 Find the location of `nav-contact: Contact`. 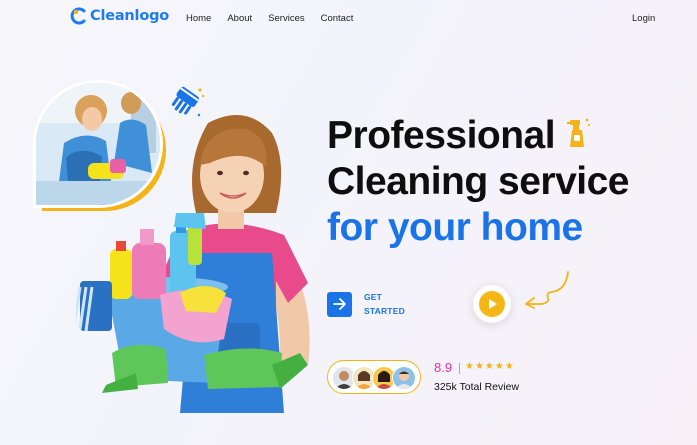

nav-contact: Contact is located at coordinates (337, 18).